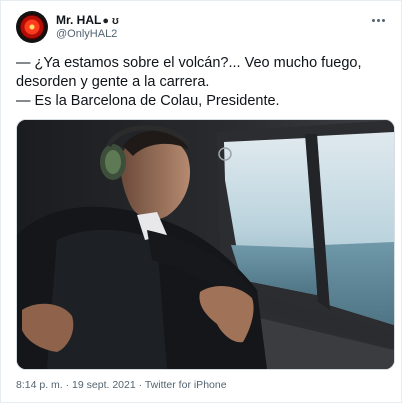  What do you see at coordinates (78, 20) in the screenshot?
I see `display-name: Mr. HAL` at bounding box center [78, 20].